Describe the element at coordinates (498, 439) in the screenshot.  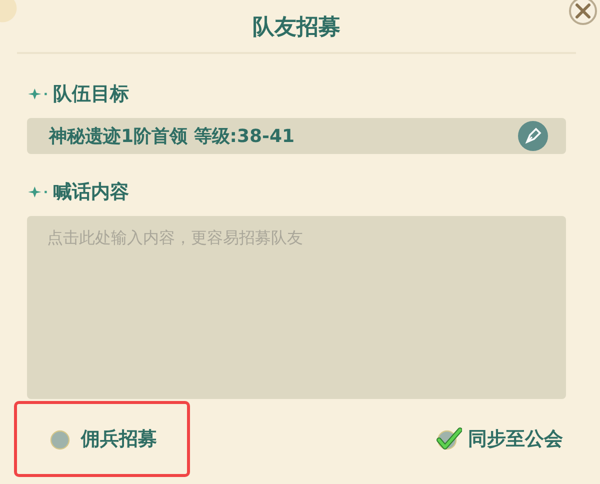
I see `option-checkbox: 同步至公会` at that location.